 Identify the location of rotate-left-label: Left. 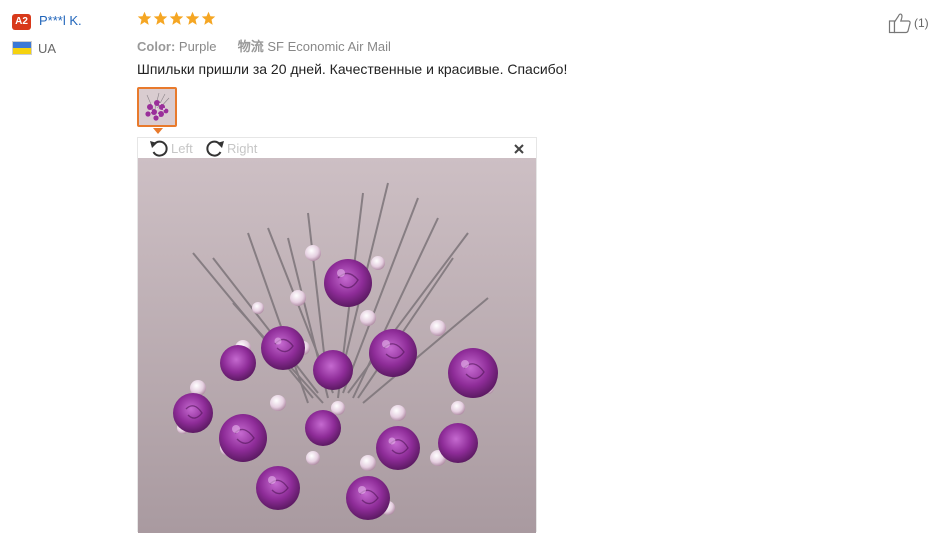
(182, 148).